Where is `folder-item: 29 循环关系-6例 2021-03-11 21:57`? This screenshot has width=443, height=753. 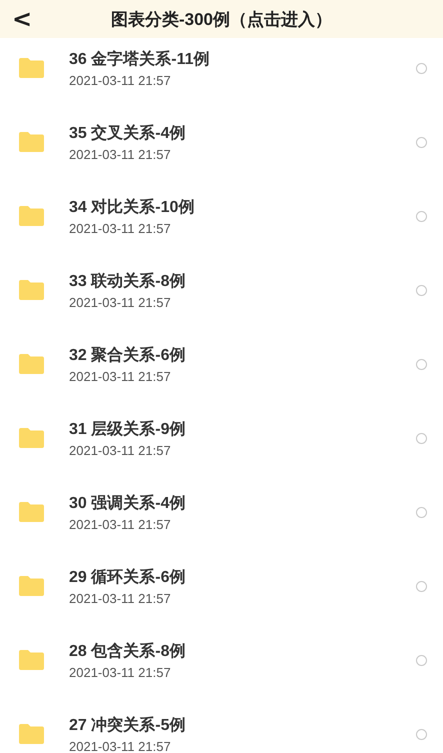 folder-item: 29 循环关系-6例 2021-03-11 21:57 is located at coordinates (221, 593).